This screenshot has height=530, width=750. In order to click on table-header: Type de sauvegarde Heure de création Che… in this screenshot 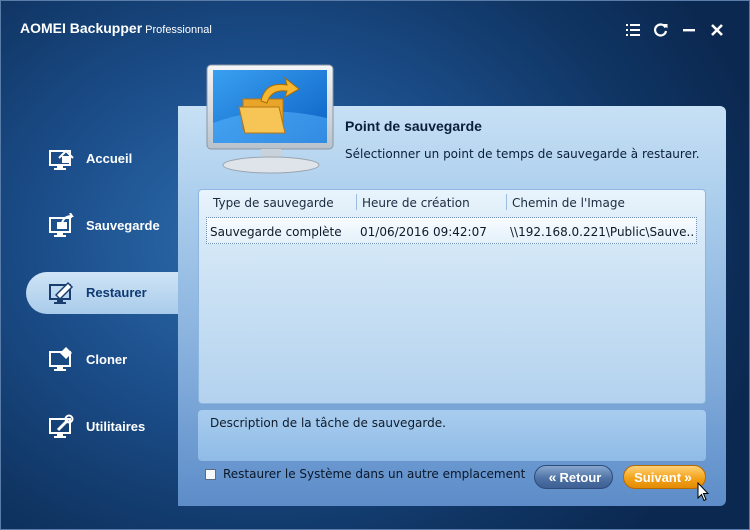, I will do `click(452, 202)`.